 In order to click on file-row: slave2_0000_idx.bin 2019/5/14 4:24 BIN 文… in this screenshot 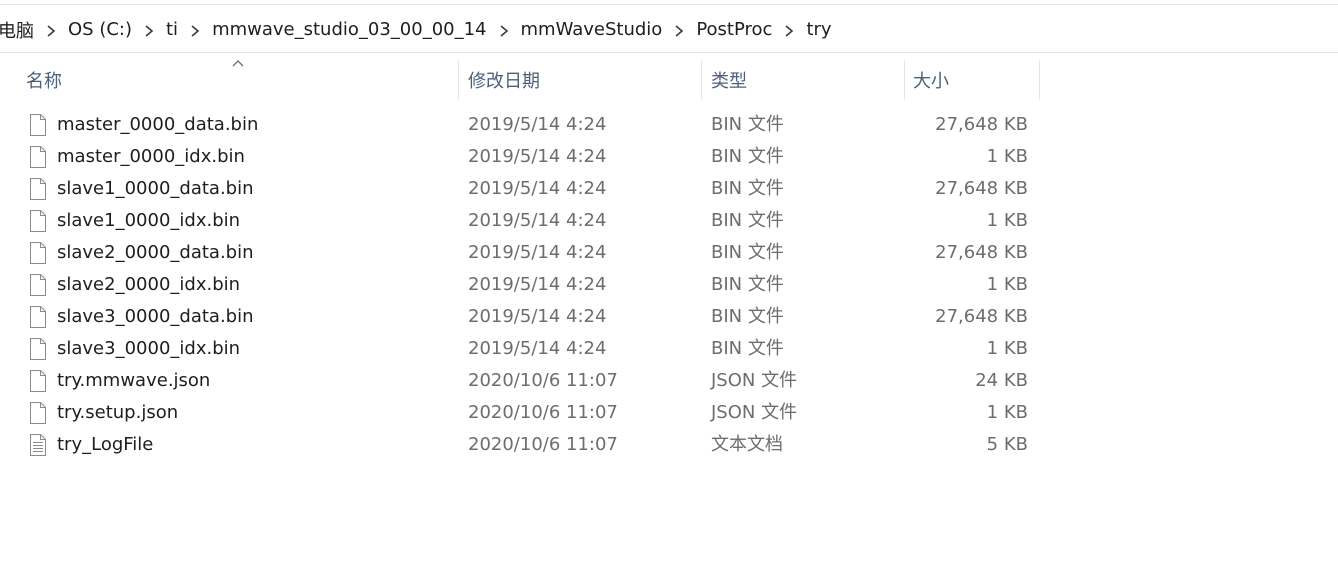, I will do `click(669, 285)`.